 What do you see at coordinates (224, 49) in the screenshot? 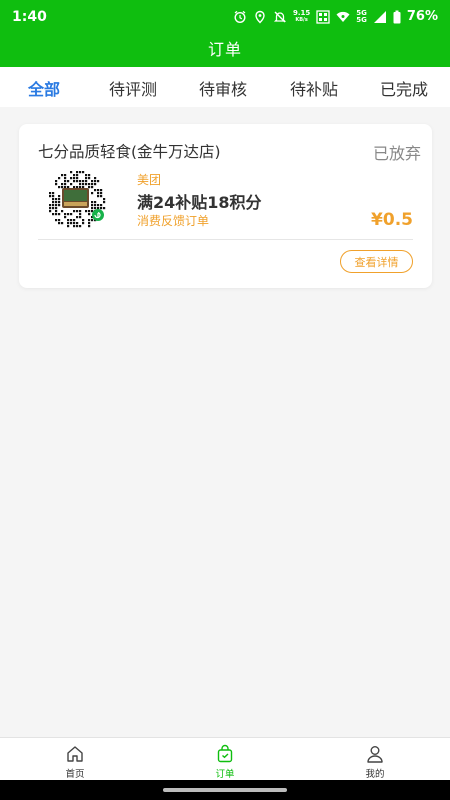
I see `page-title: 订单` at bounding box center [224, 49].